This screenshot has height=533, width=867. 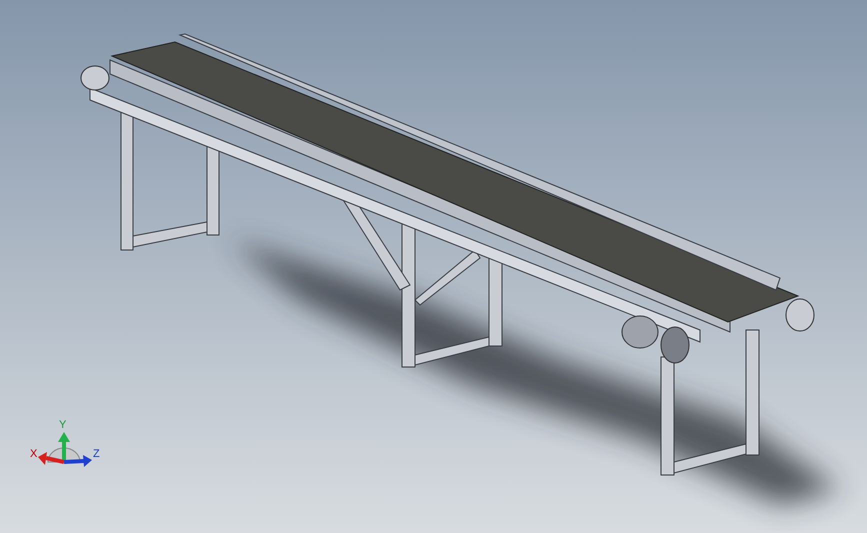 What do you see at coordinates (34, 454) in the screenshot?
I see `x-axis-label: X` at bounding box center [34, 454].